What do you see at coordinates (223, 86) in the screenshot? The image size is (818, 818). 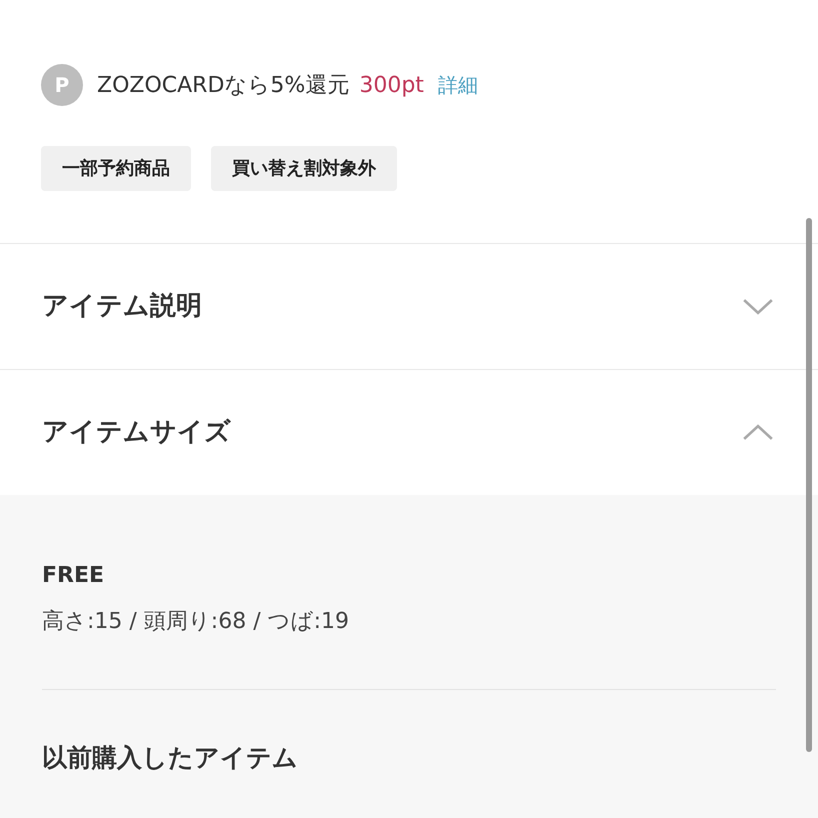 I see `points-text: ZOZOCARDなら5%還元` at bounding box center [223, 86].